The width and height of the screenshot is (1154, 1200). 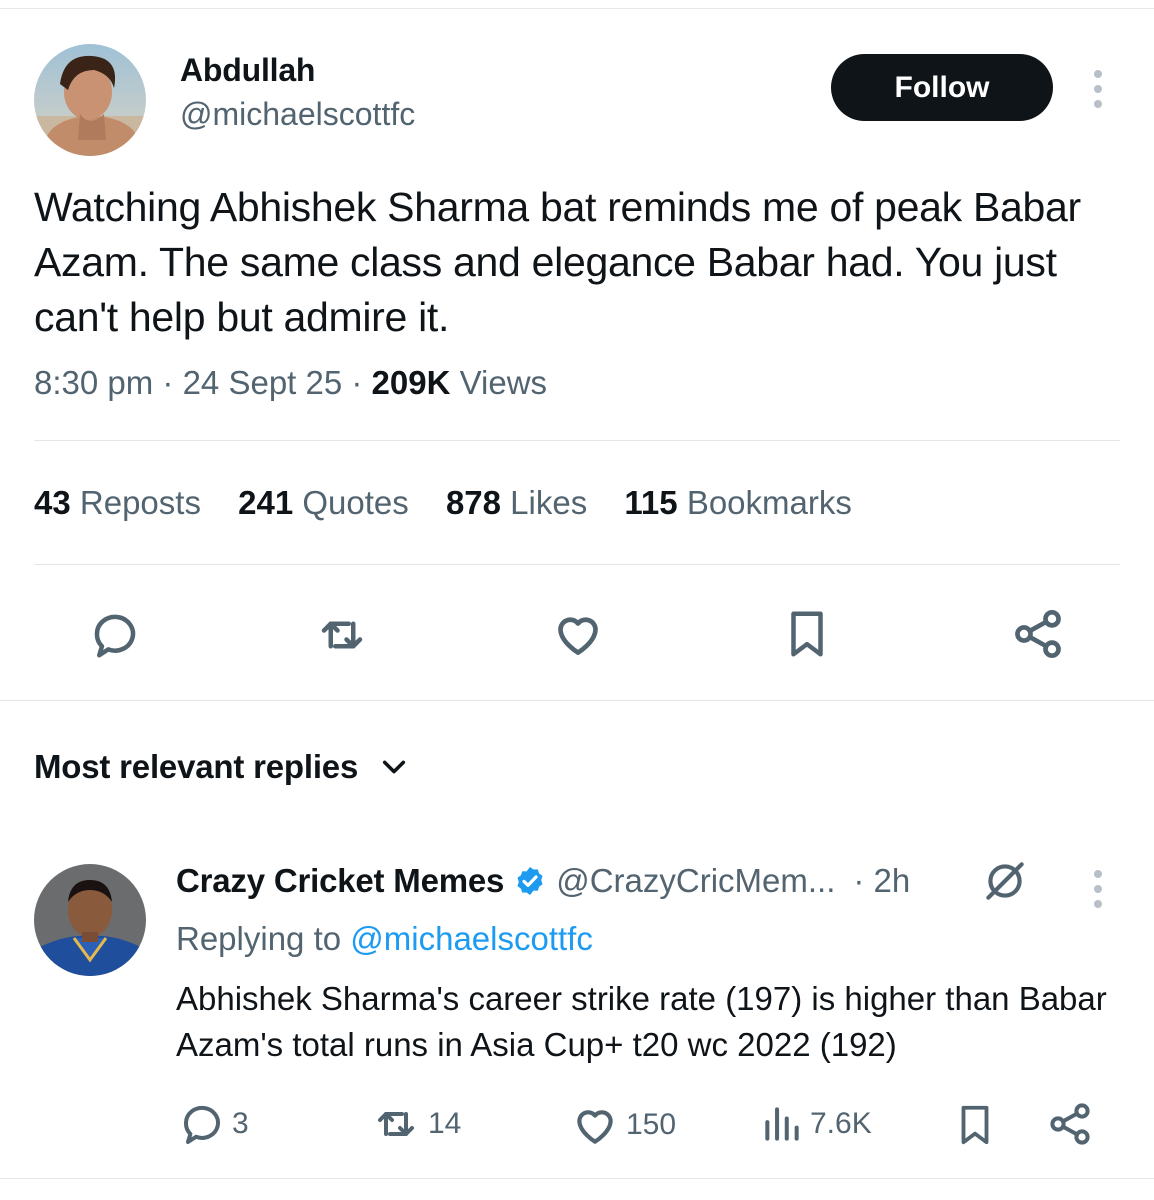 What do you see at coordinates (415, 1124) in the screenshot?
I see `reply-repost-button: 14` at bounding box center [415, 1124].